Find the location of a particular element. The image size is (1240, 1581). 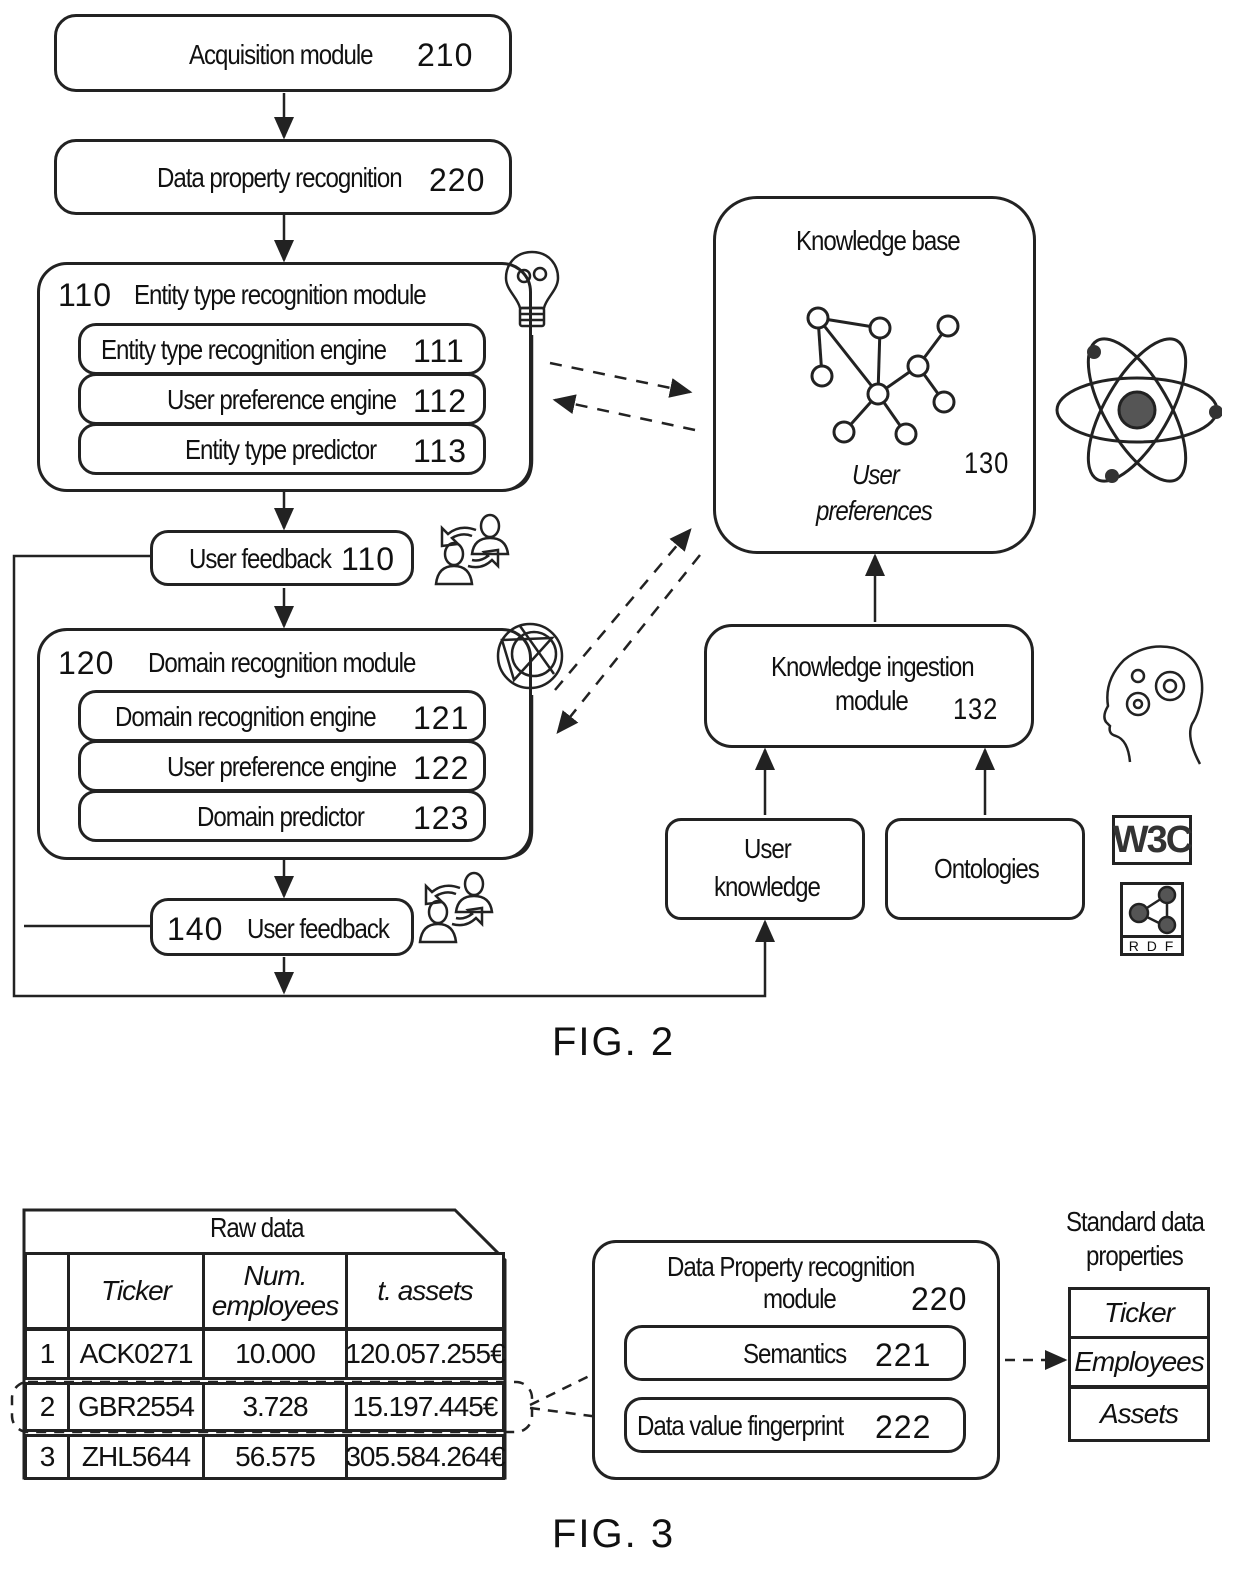

entity-module-label: Entity type recognition module is located at coordinates (280, 294).